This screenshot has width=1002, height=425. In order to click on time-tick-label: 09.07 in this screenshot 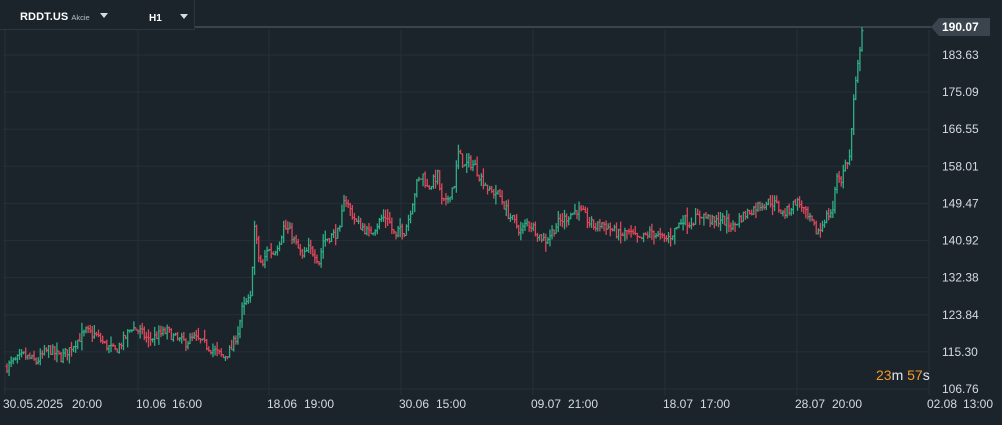, I will do `click(546, 404)`.